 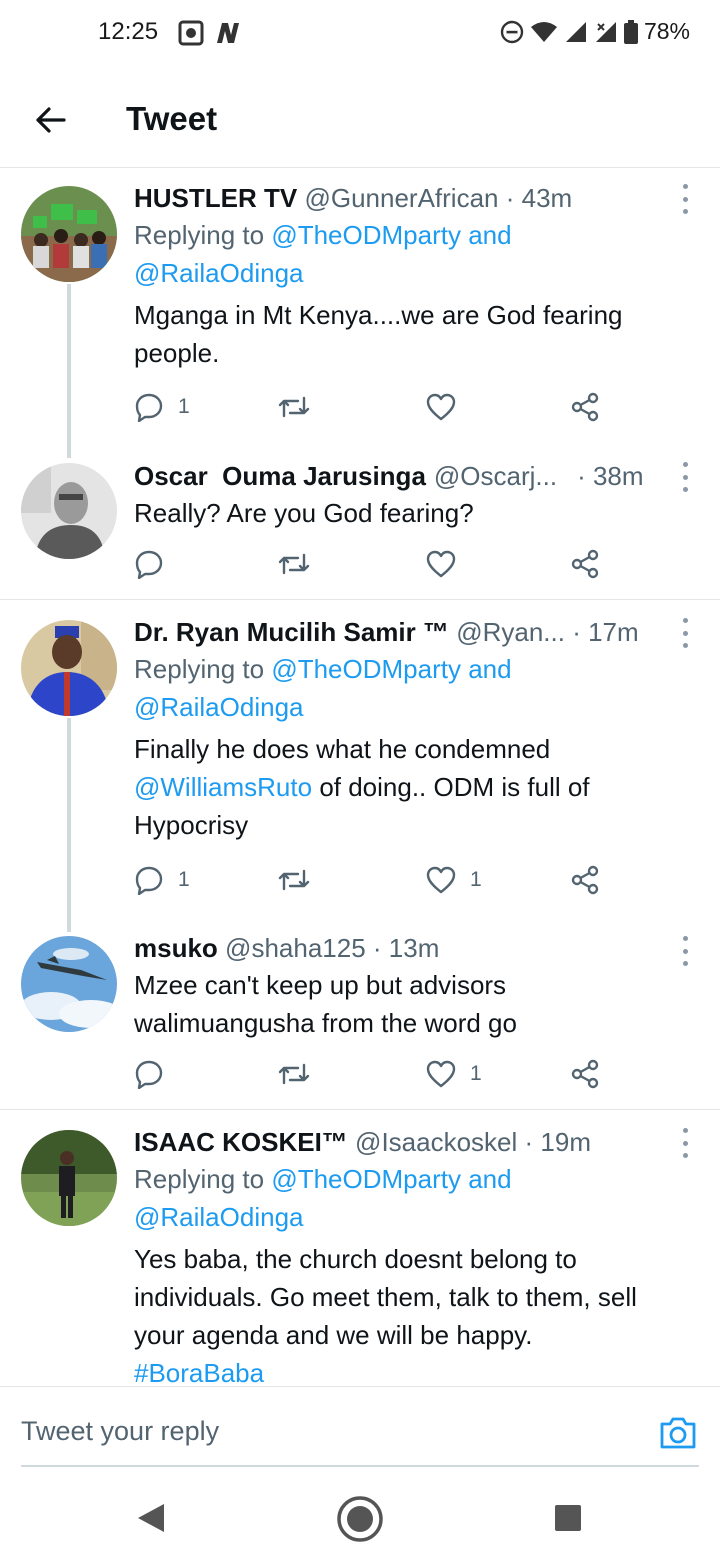 What do you see at coordinates (360, 599) in the screenshot?
I see `thread-divider` at bounding box center [360, 599].